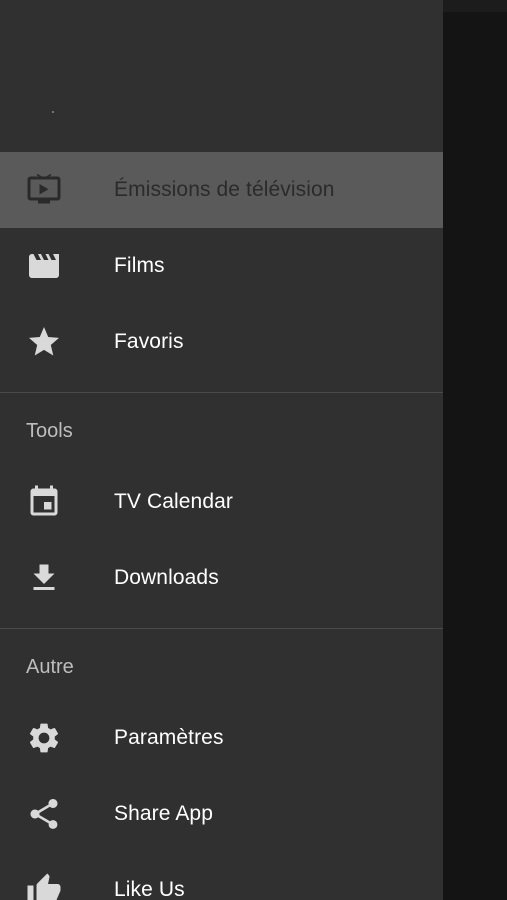 Image resolution: width=507 pixels, height=900 pixels. Describe the element at coordinates (44, 814) in the screenshot. I see `share-icon` at that location.